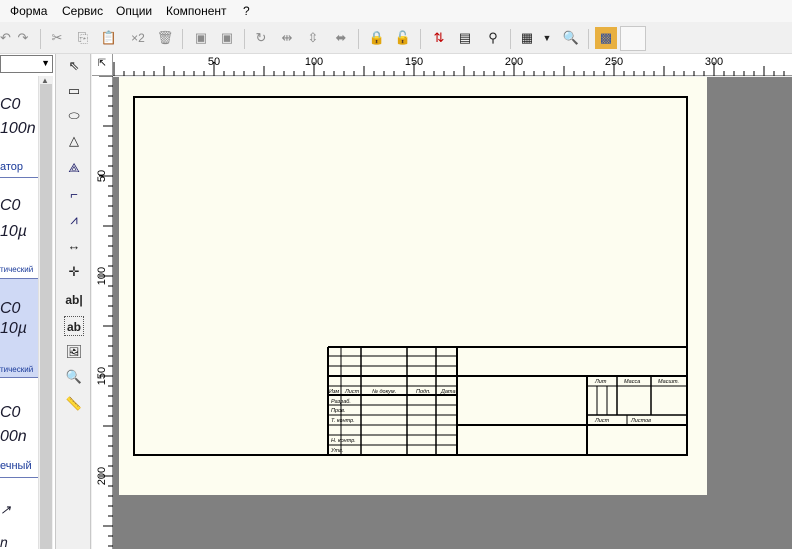 The width and height of the screenshot is (792, 549). Describe the element at coordinates (102, 312) in the screenshot. I see `vertical-ruler: 50 100 150 200` at that location.